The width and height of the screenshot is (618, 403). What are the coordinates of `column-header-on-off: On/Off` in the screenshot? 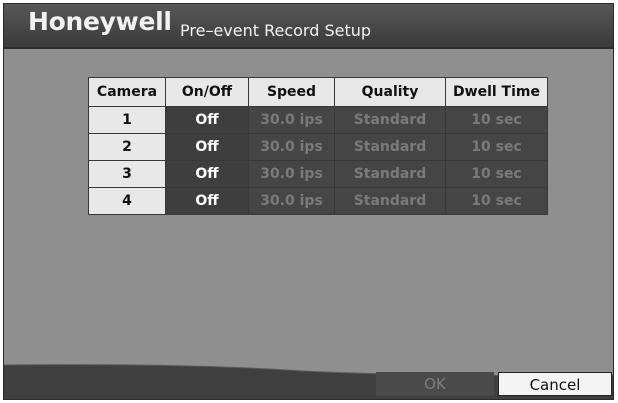 It's located at (207, 92).